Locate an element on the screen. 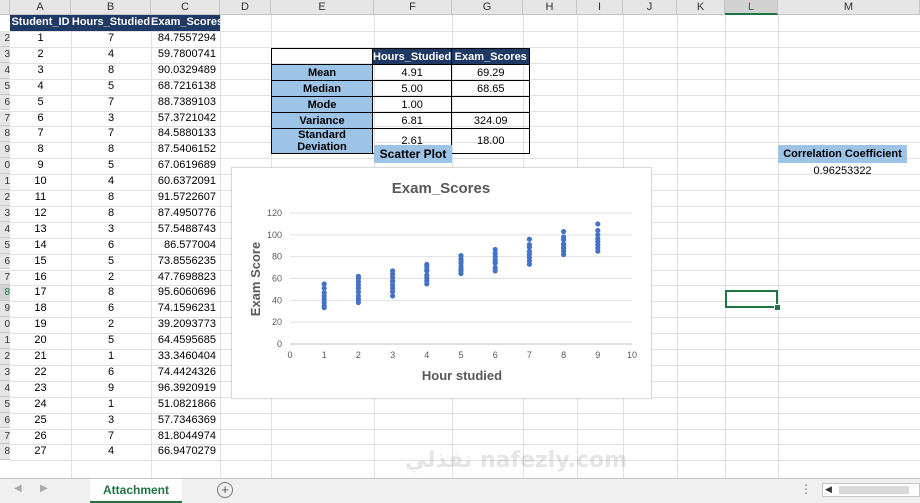 This screenshot has height=503, width=920. student-id-cell: 6 is located at coordinates (40, 119).